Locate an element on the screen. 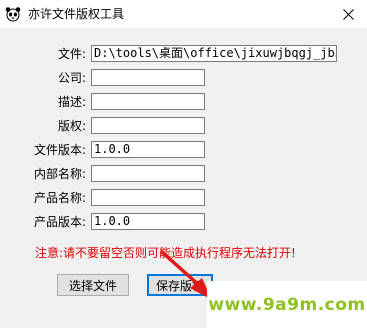  product-version-field: 1.0.0 is located at coordinates (148, 221).